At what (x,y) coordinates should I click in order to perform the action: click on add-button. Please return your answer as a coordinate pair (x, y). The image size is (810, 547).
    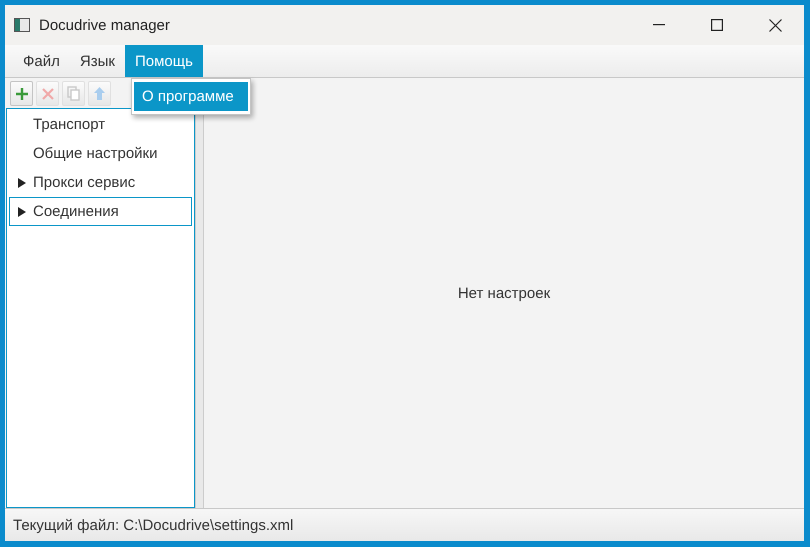
    Looking at the image, I should click on (21, 93).